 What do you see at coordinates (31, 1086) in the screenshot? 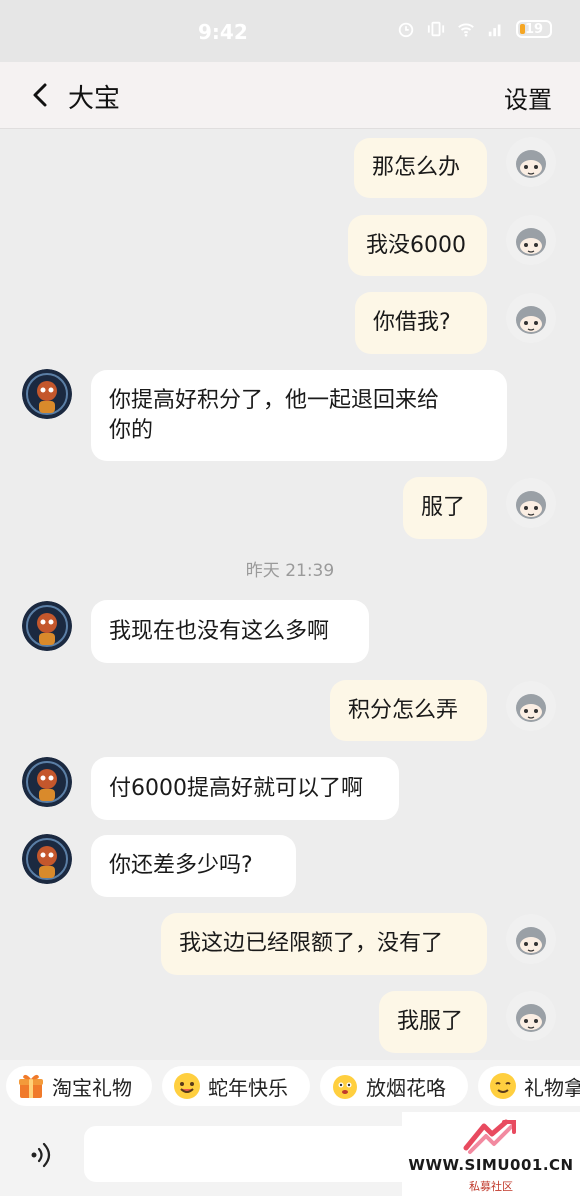
I see `gift-icon` at bounding box center [31, 1086].